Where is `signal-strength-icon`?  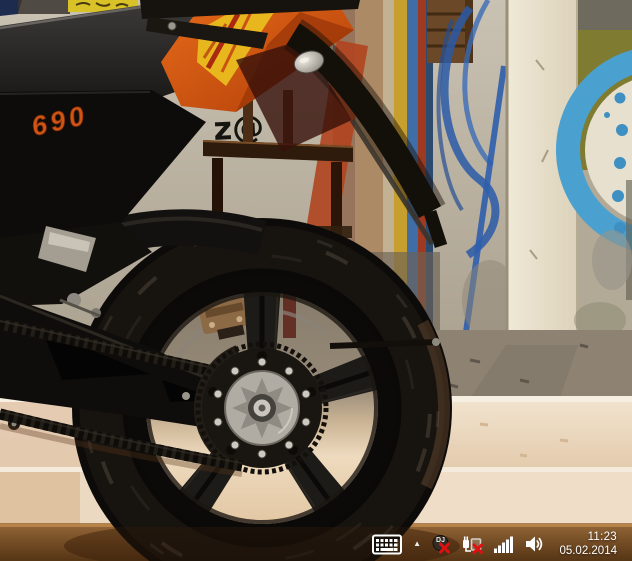
signal-strength-icon is located at coordinates (503, 544).